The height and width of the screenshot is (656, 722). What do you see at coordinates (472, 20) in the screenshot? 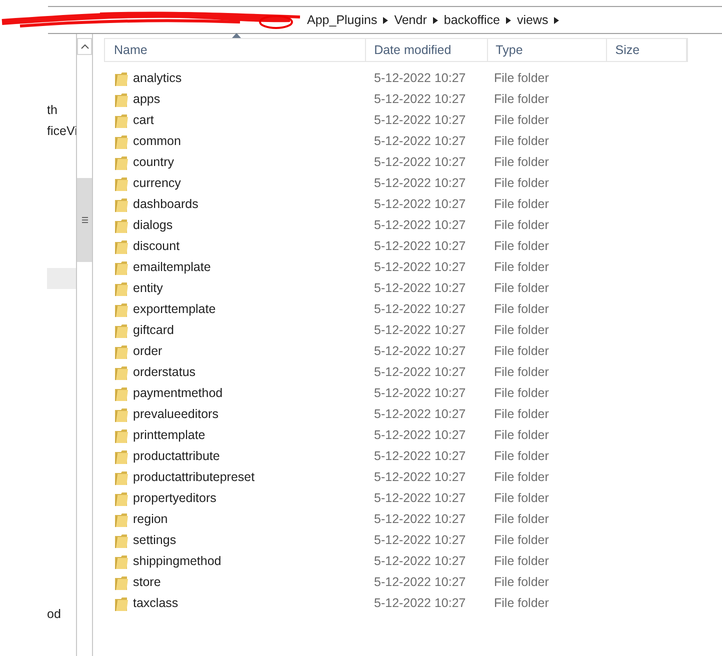
I see `breadcrumb-item: backoffice` at bounding box center [472, 20].